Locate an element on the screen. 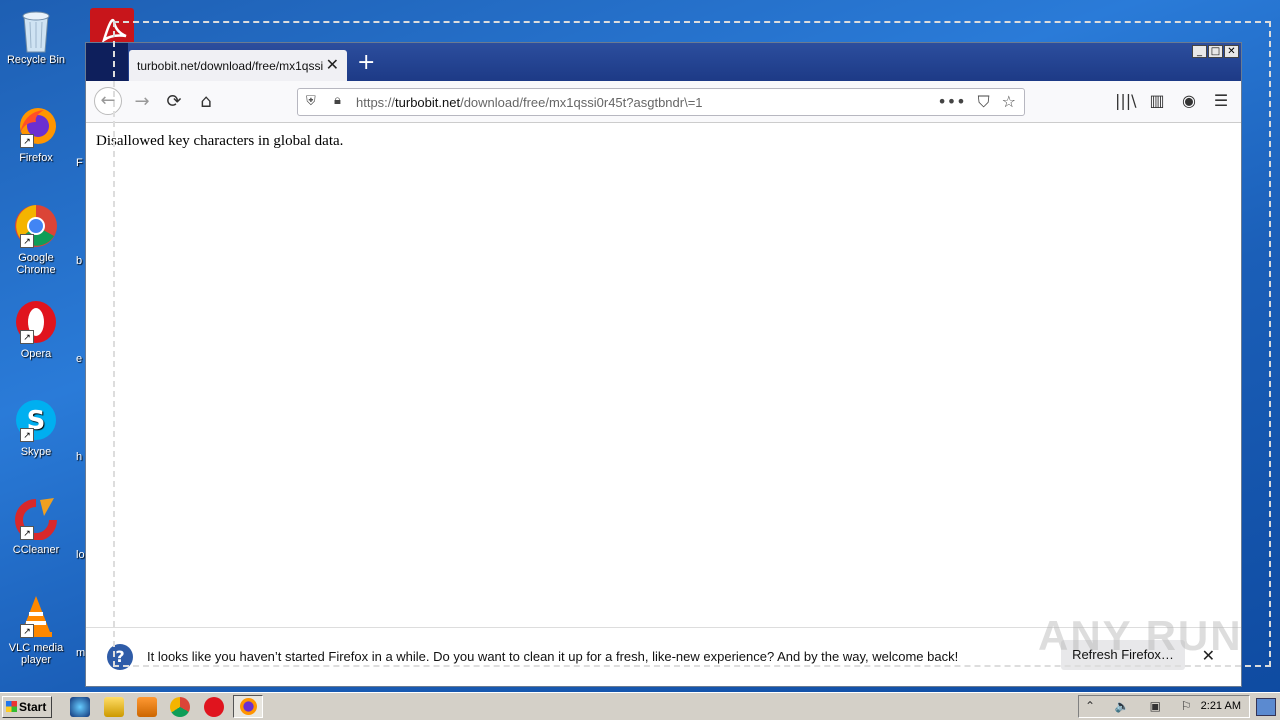  desktop-icon-firefox: ↗ Firefox is located at coordinates (36, 134).